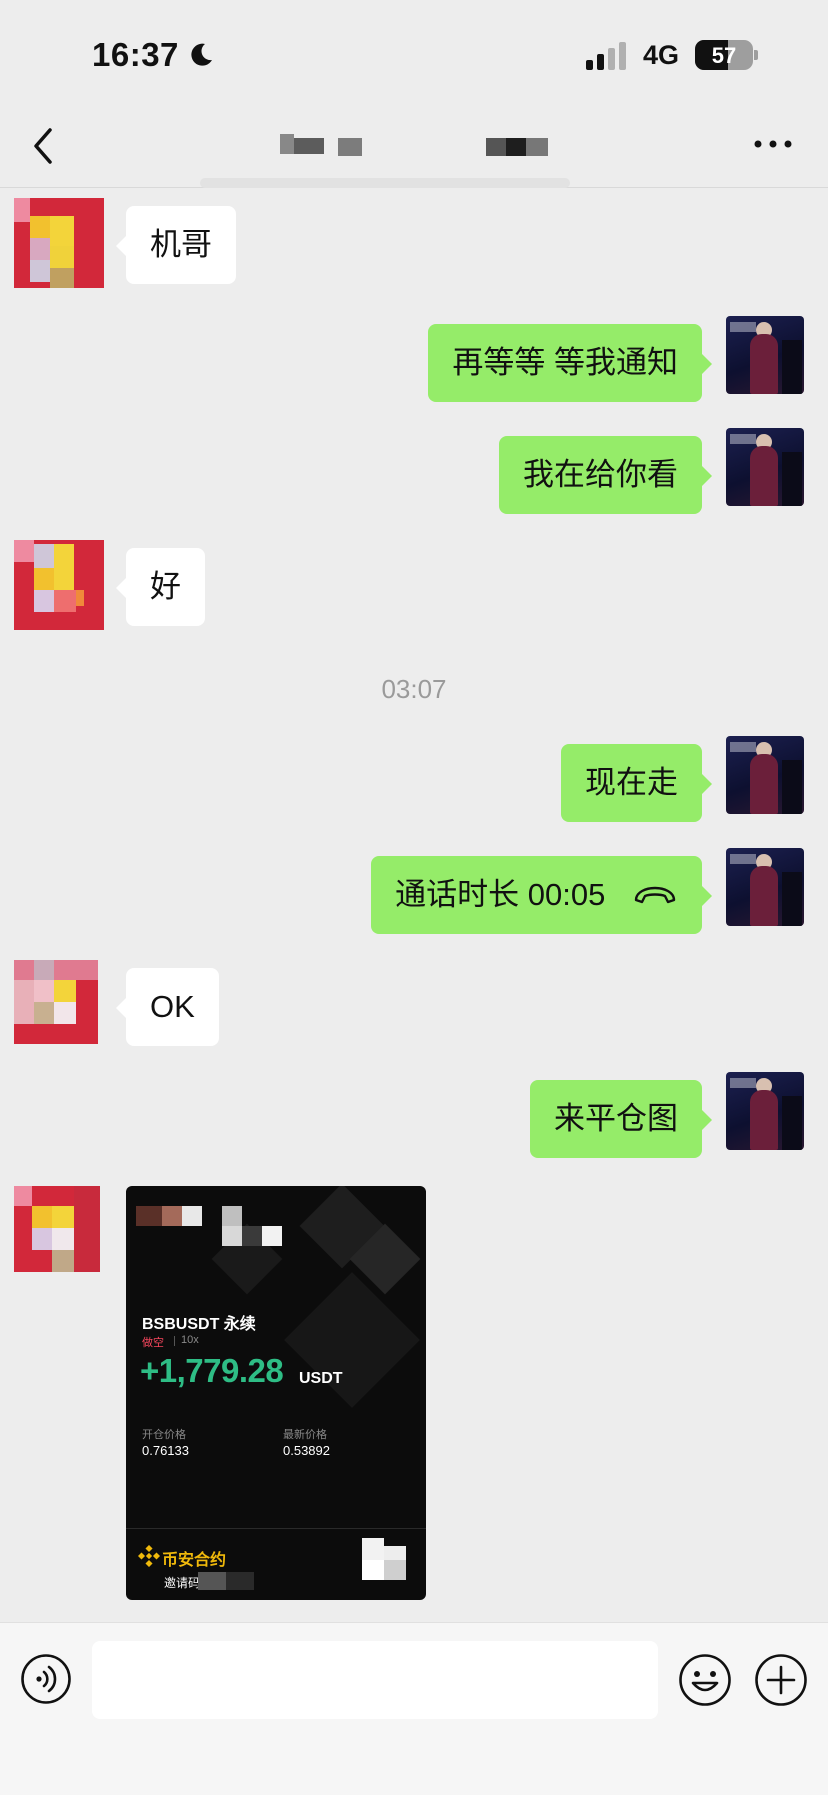 The width and height of the screenshot is (828, 1795). Describe the element at coordinates (661, 55) in the screenshot. I see `network-label: 4G` at that location.